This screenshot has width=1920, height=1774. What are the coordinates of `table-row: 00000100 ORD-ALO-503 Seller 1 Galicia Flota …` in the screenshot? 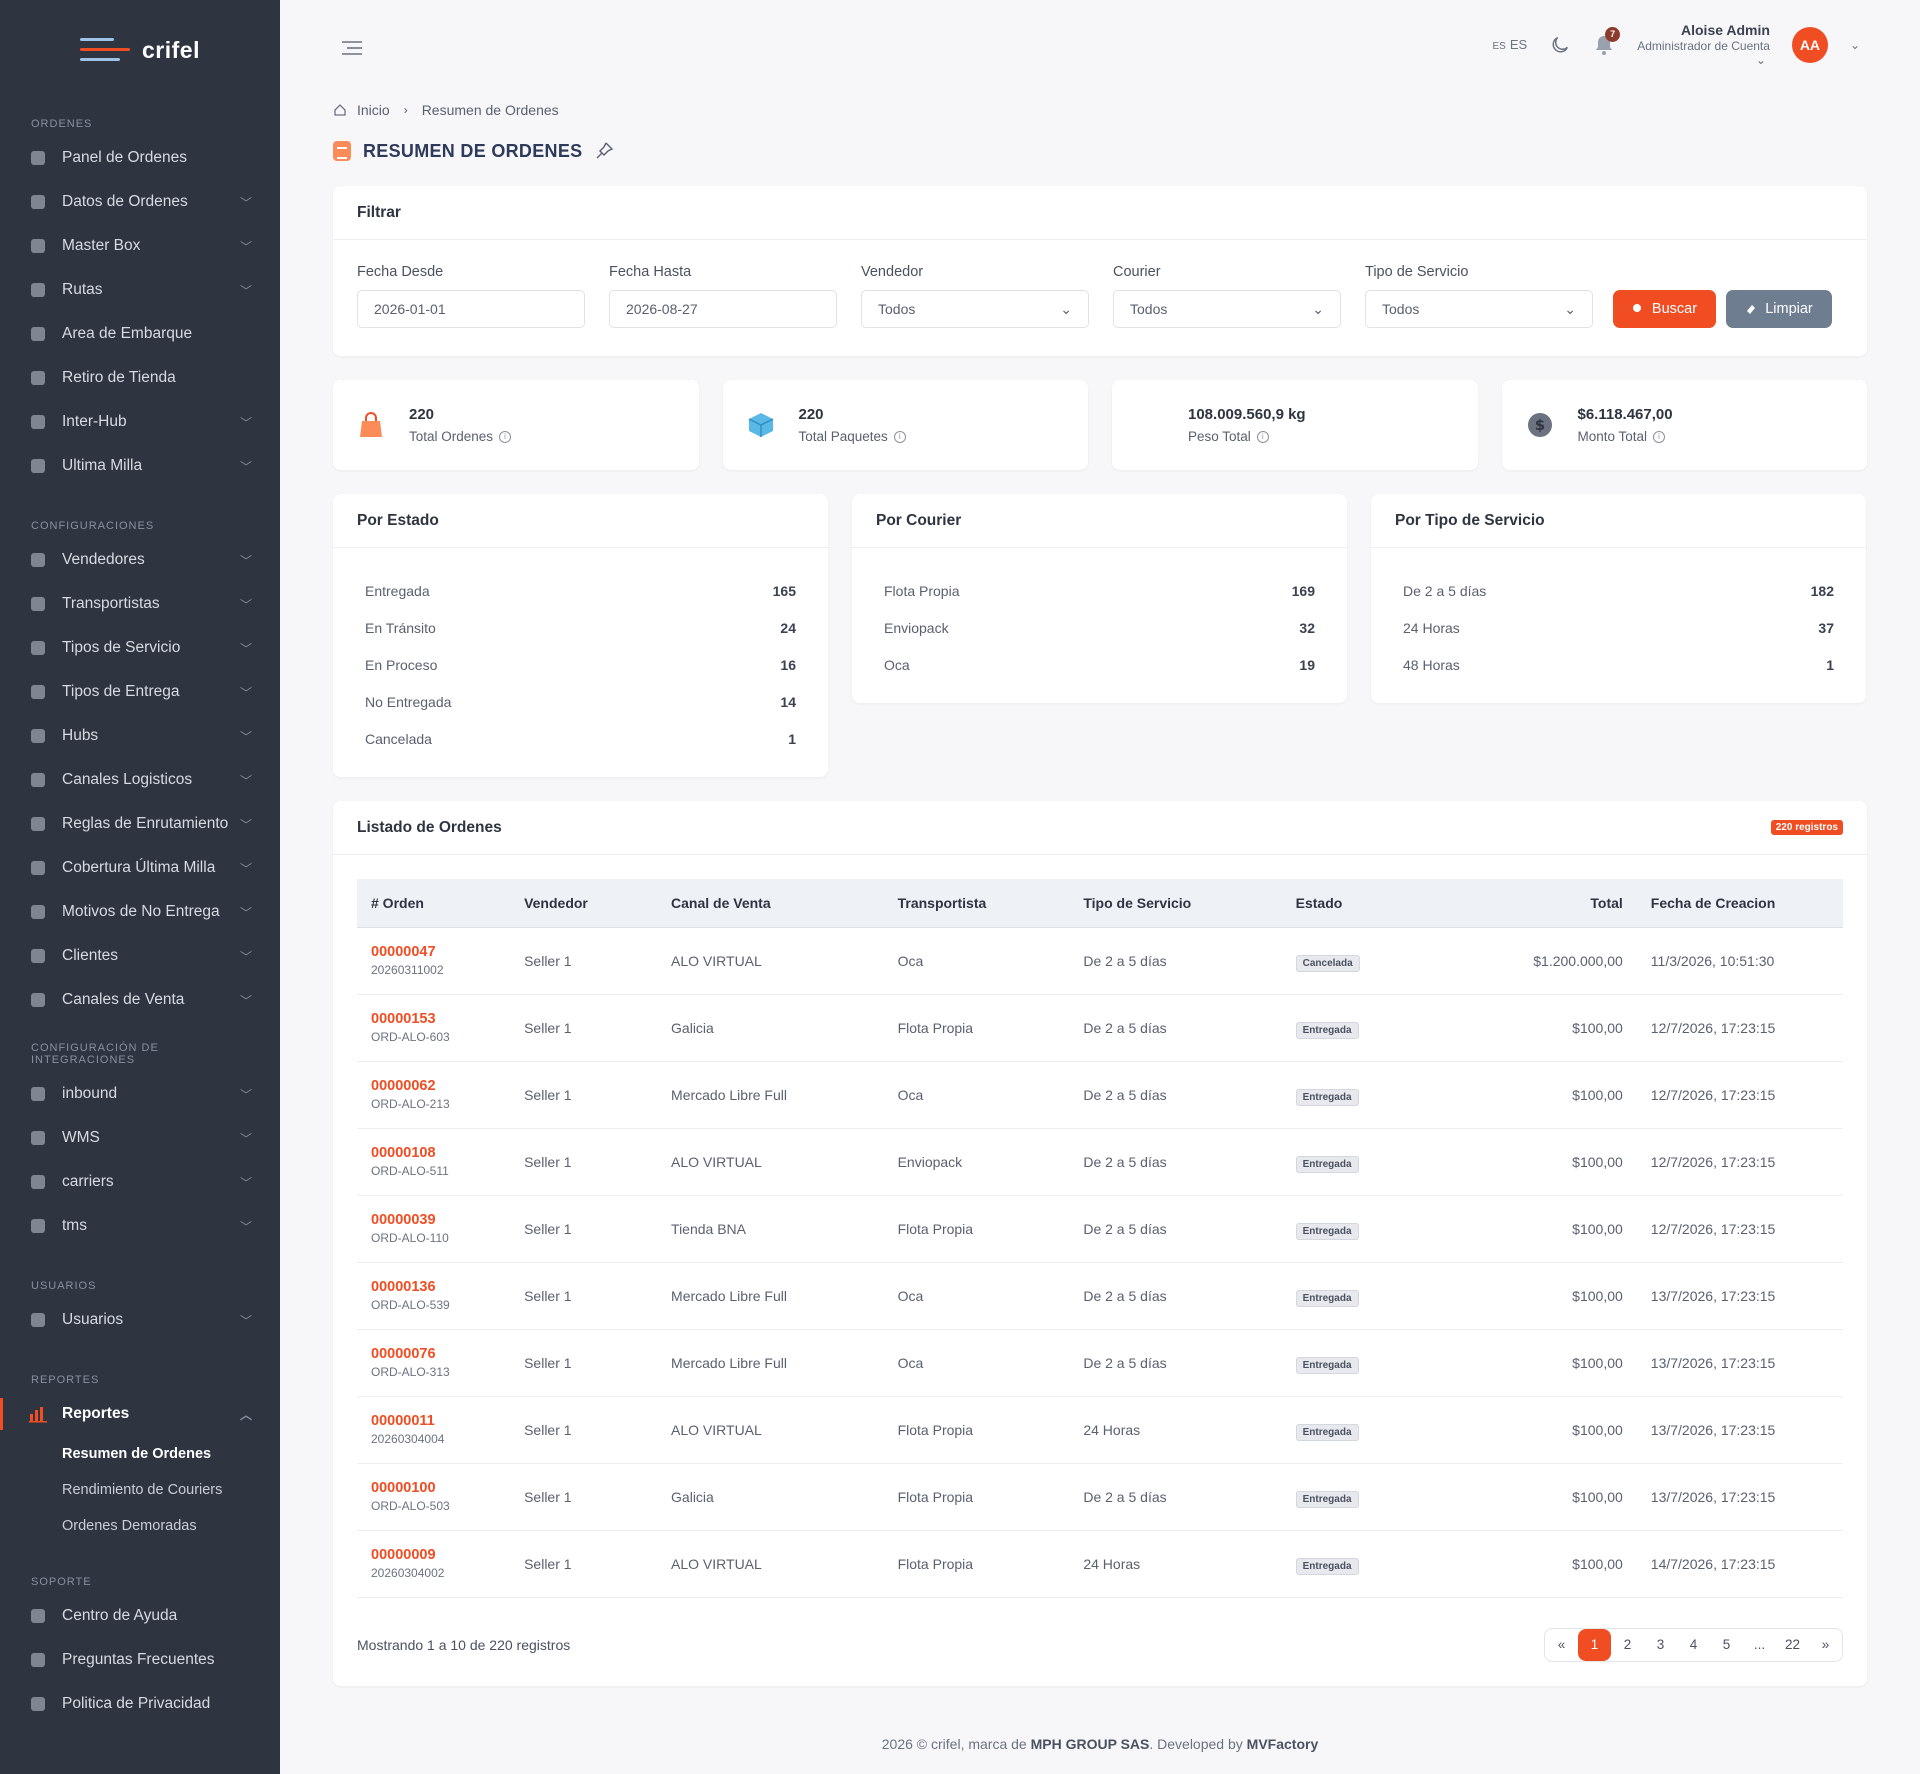 It's located at (1100, 1497).